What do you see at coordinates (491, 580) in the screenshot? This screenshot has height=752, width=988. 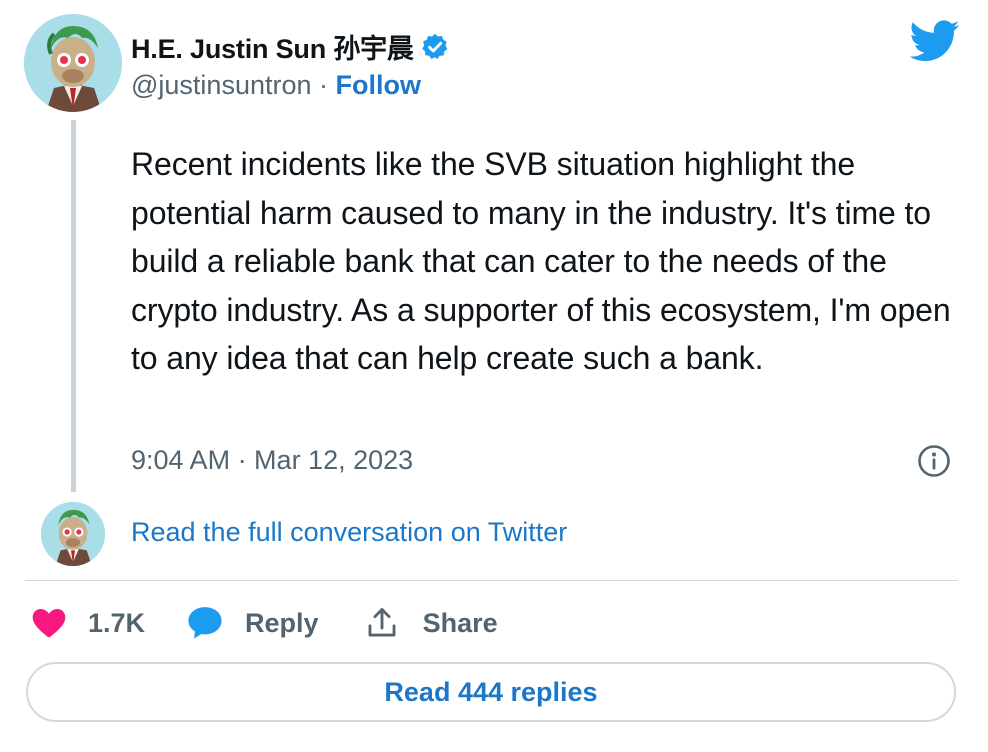 I see `divider` at bounding box center [491, 580].